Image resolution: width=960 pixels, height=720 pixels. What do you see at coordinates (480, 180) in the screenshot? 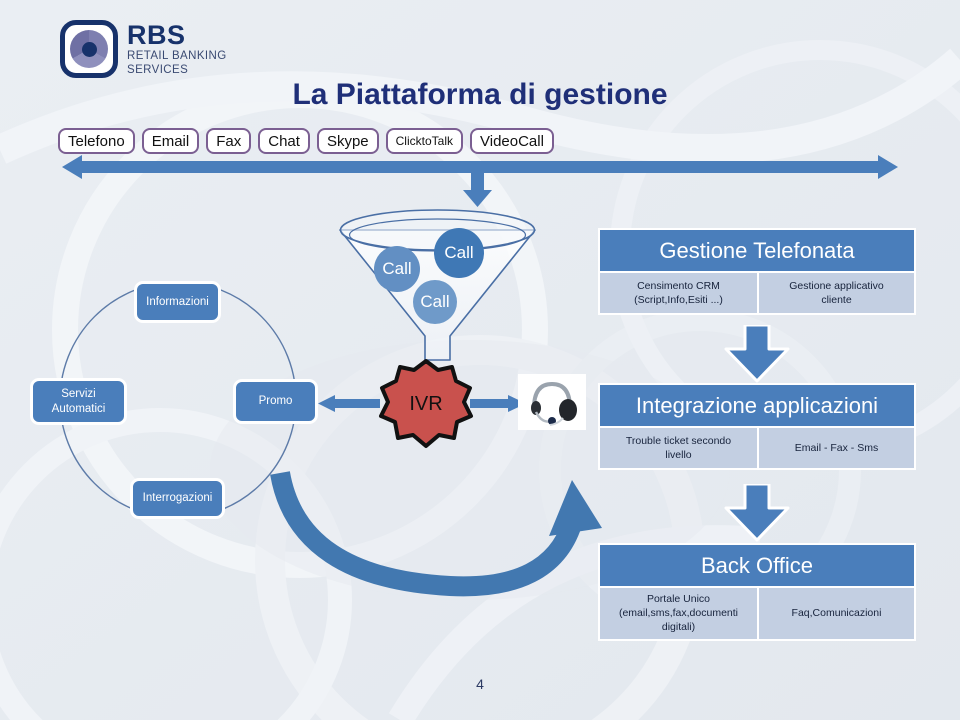
I see `channel-distribution-arrow` at bounding box center [480, 180].